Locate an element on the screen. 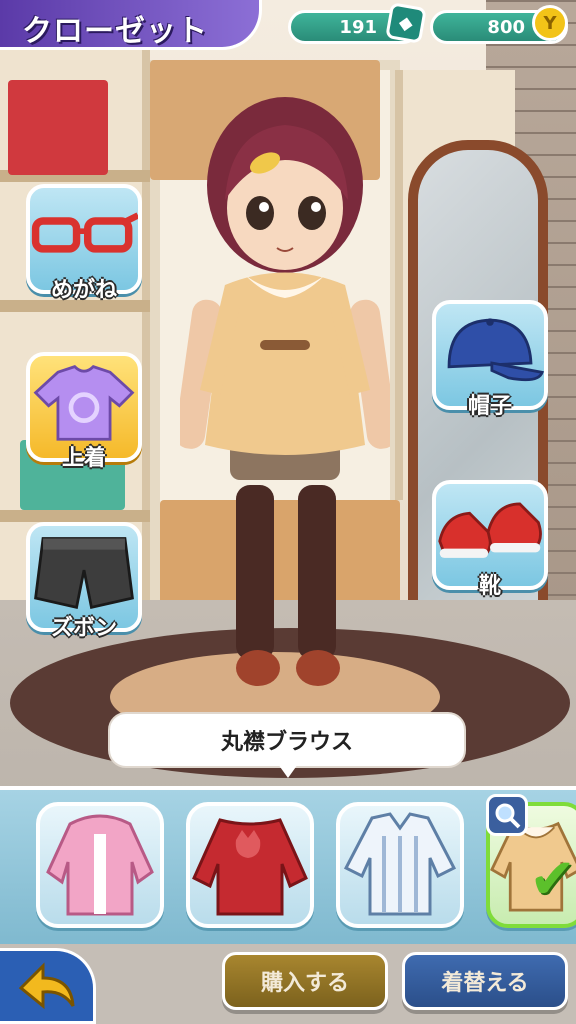  back-arrow-icon is located at coordinates (46, 986).